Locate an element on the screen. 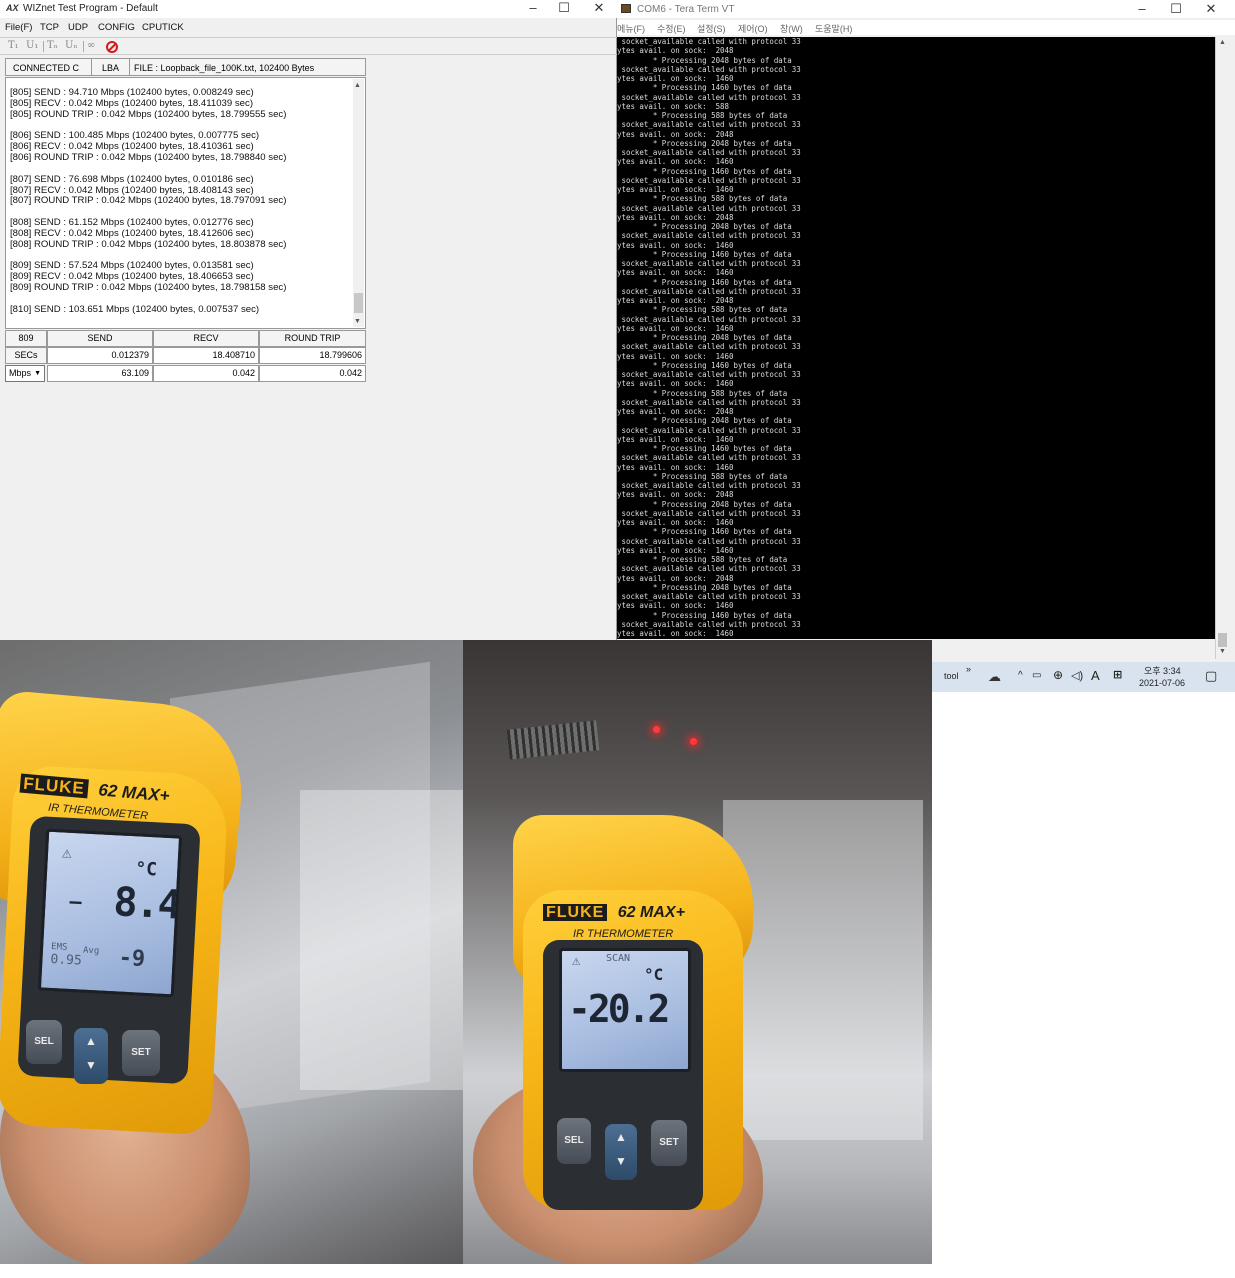  keyboard-icon: ⊞ is located at coordinates (1117, 674).